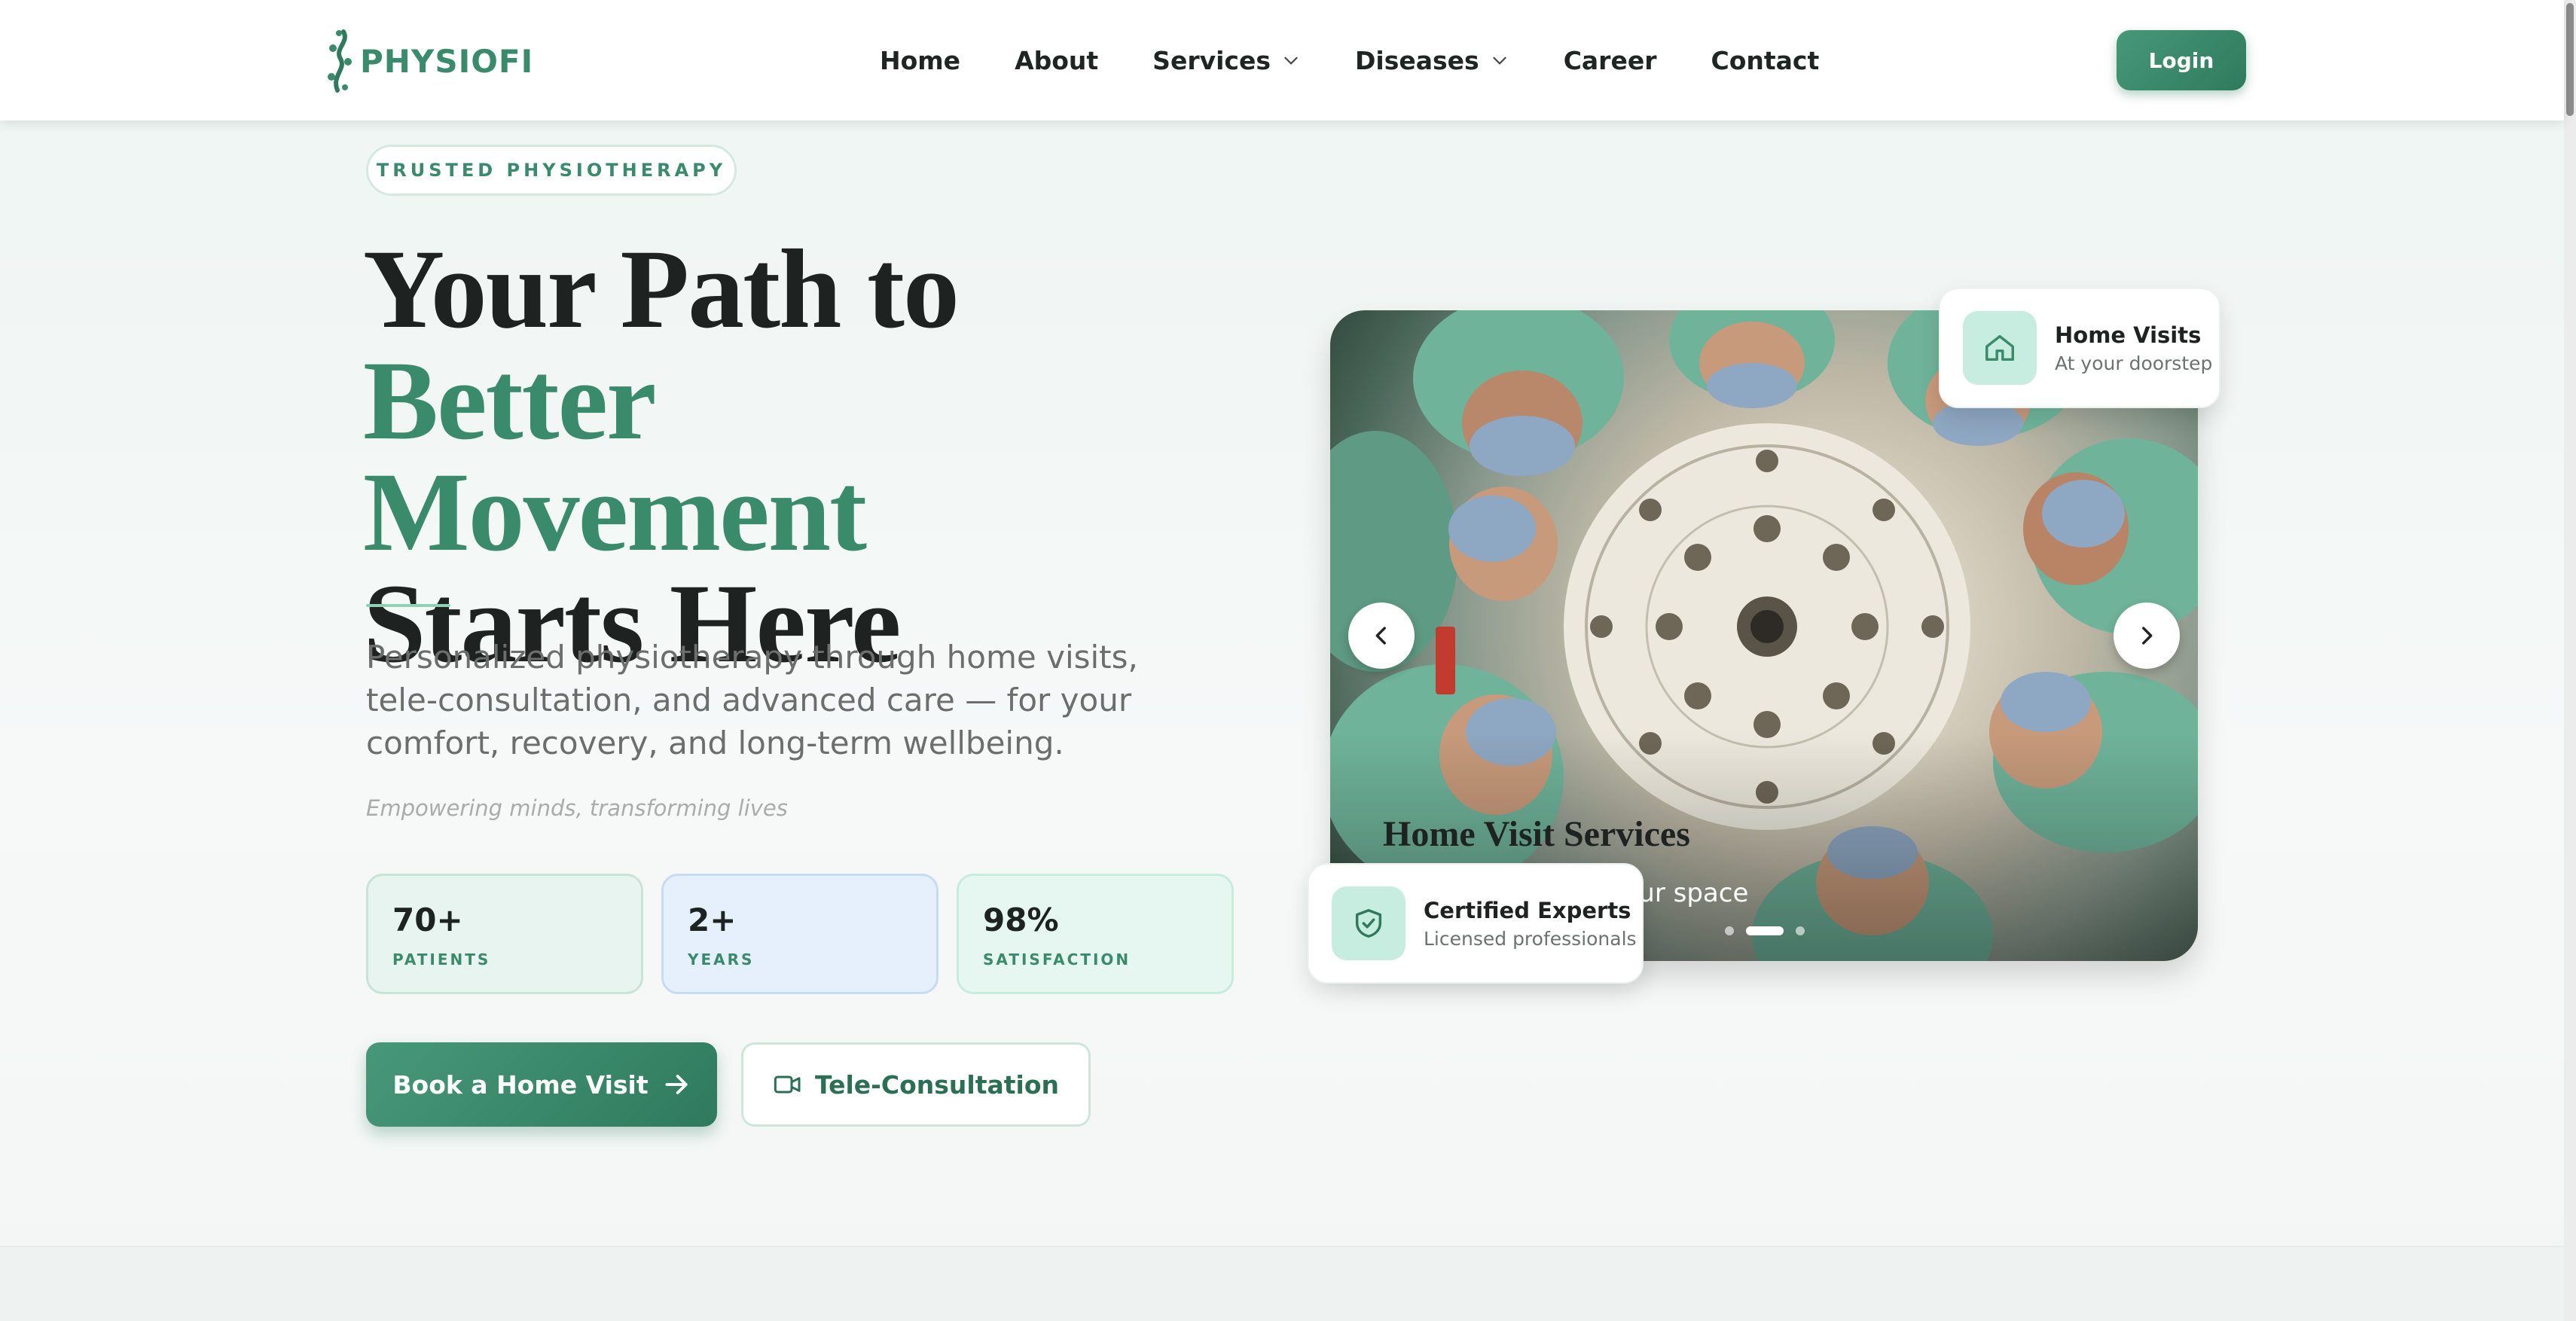 This screenshot has width=2576, height=1321. I want to click on nav-about-label: About, so click(1057, 60).